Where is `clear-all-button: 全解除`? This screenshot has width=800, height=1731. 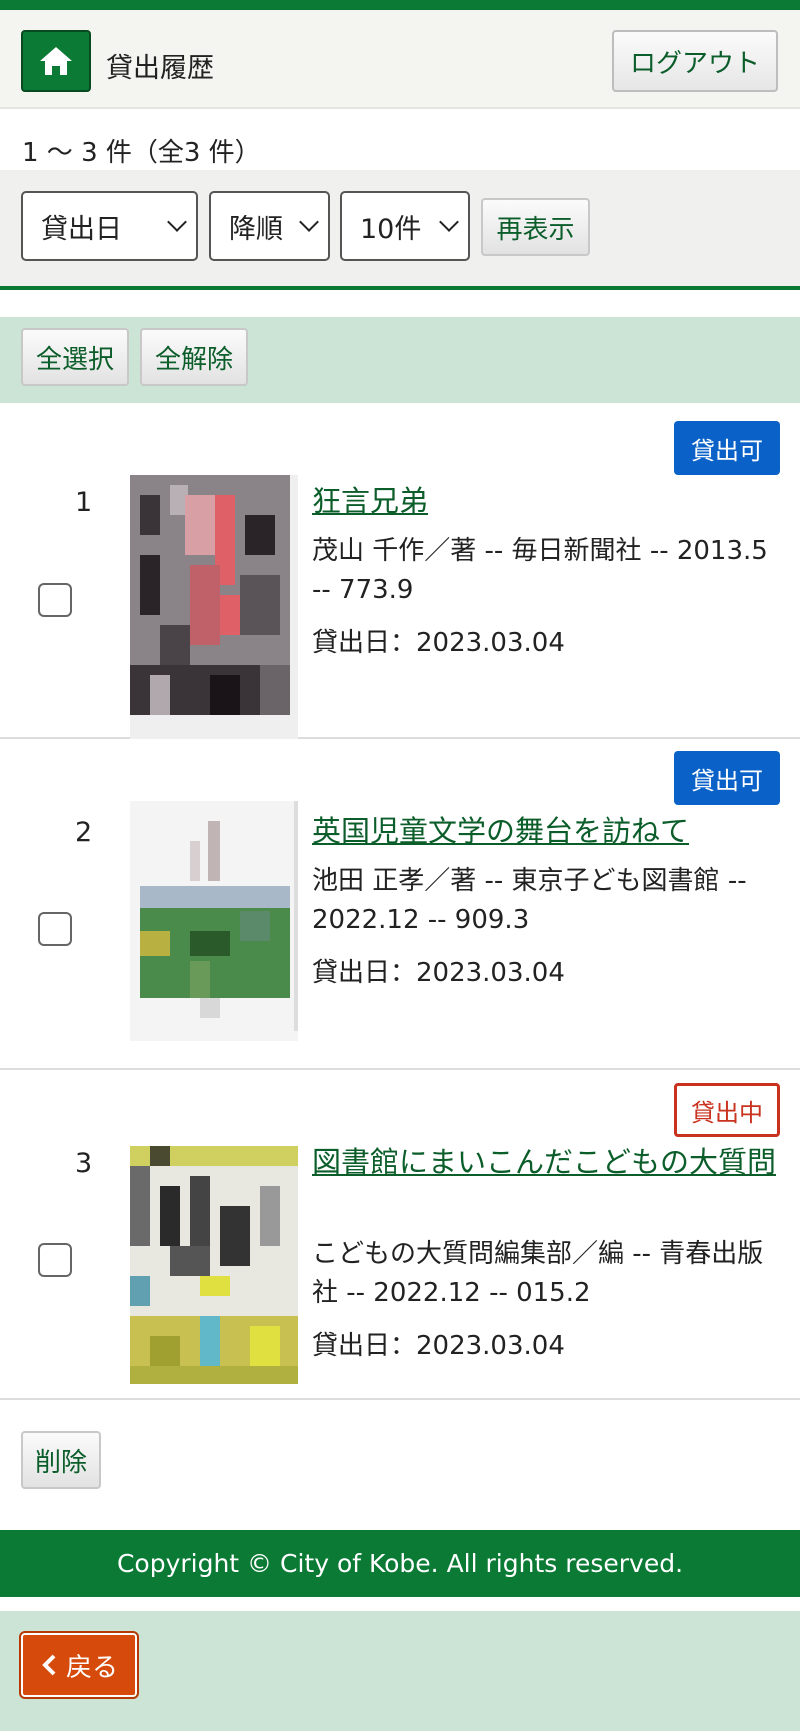
clear-all-button: 全解除 is located at coordinates (194, 357).